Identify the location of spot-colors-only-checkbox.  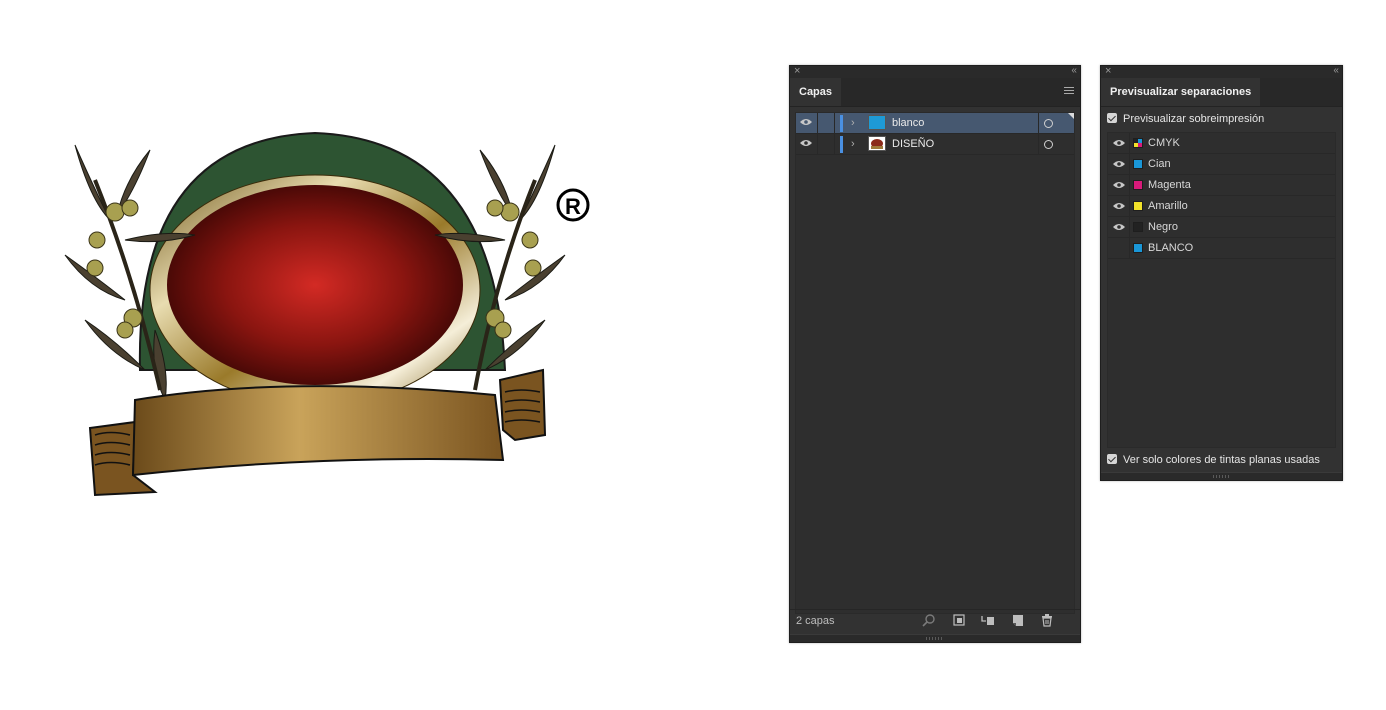
(1112, 459).